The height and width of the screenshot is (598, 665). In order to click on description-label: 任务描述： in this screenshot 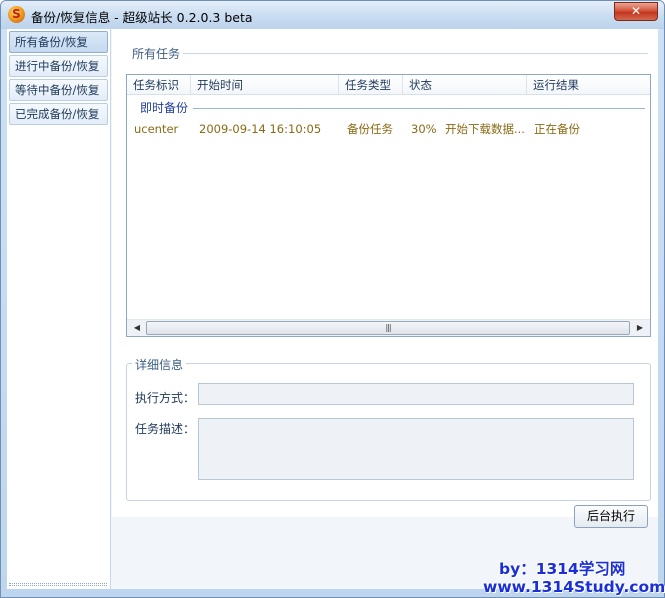, I will do `click(165, 429)`.